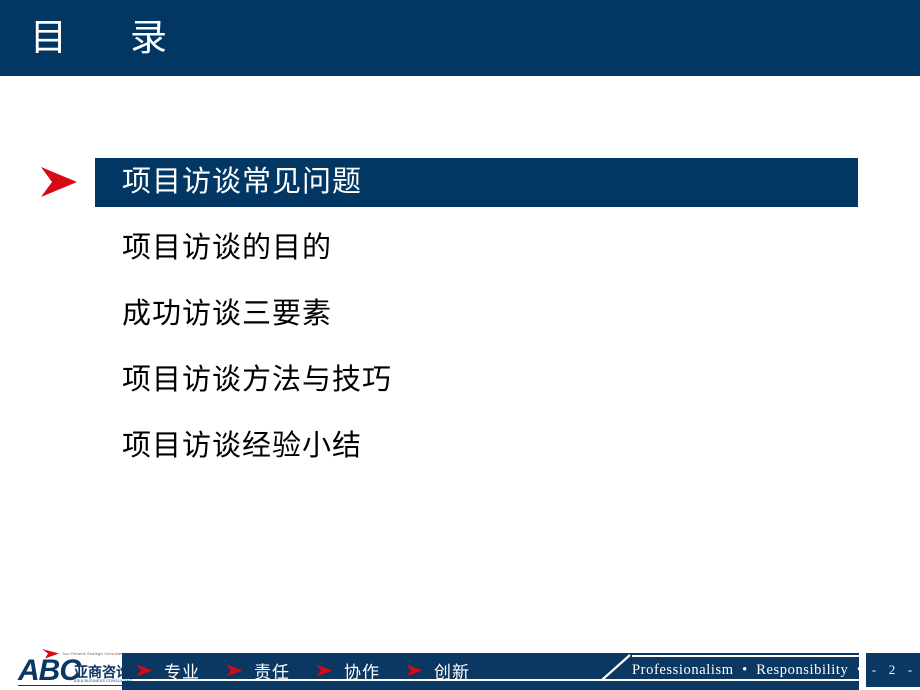 This screenshot has width=920, height=690. I want to click on toc-item-label: 成功访谈三要素, so click(227, 314).